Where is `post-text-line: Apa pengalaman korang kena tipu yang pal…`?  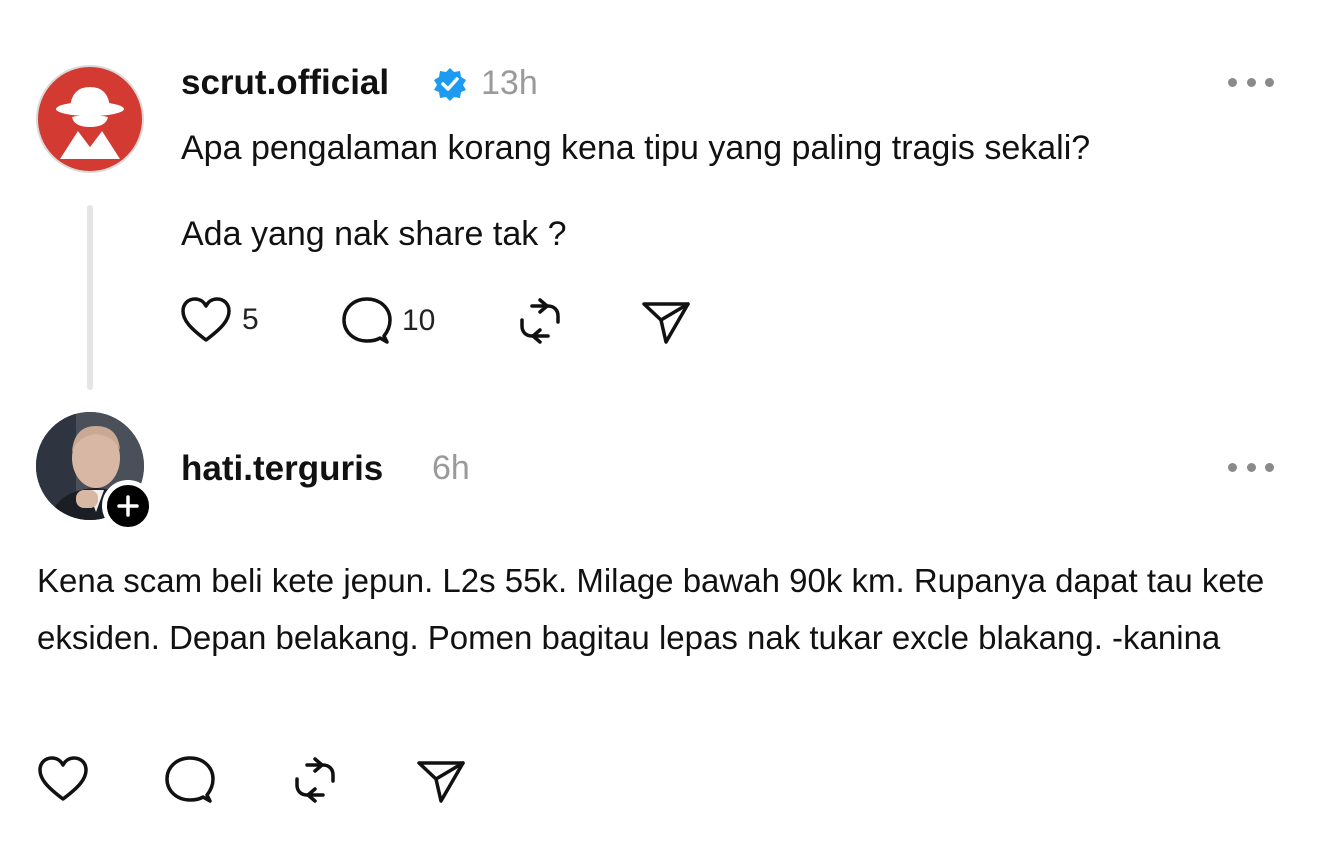 post-text-line: Apa pengalaman korang kena tipu yang pal… is located at coordinates (636, 148).